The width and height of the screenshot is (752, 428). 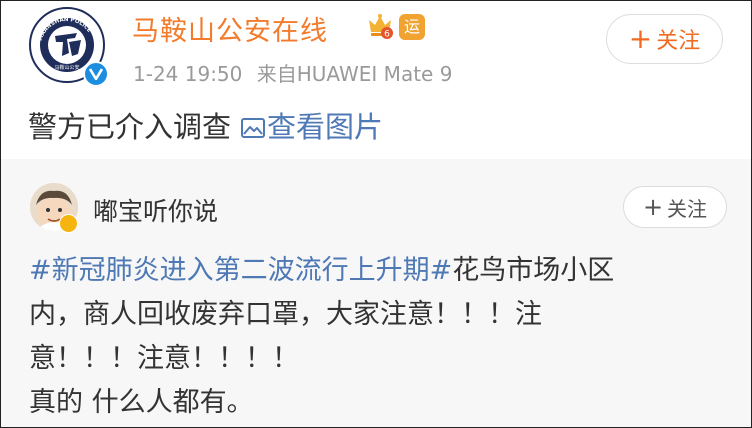 I want to click on author-name: 马鞍山公安在线, so click(x=230, y=28).